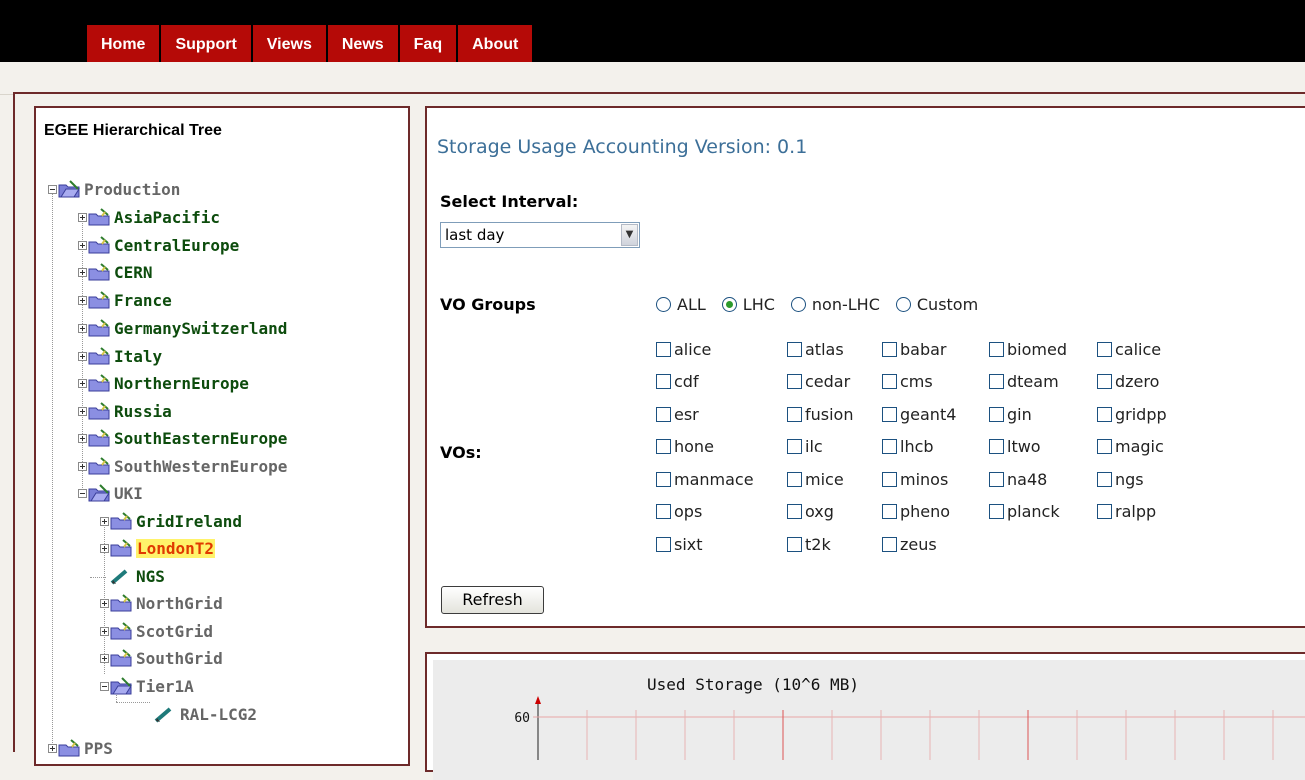 This screenshot has height=780, width=1305. Describe the element at coordinates (681, 304) in the screenshot. I see `radio-all: ALL` at that location.